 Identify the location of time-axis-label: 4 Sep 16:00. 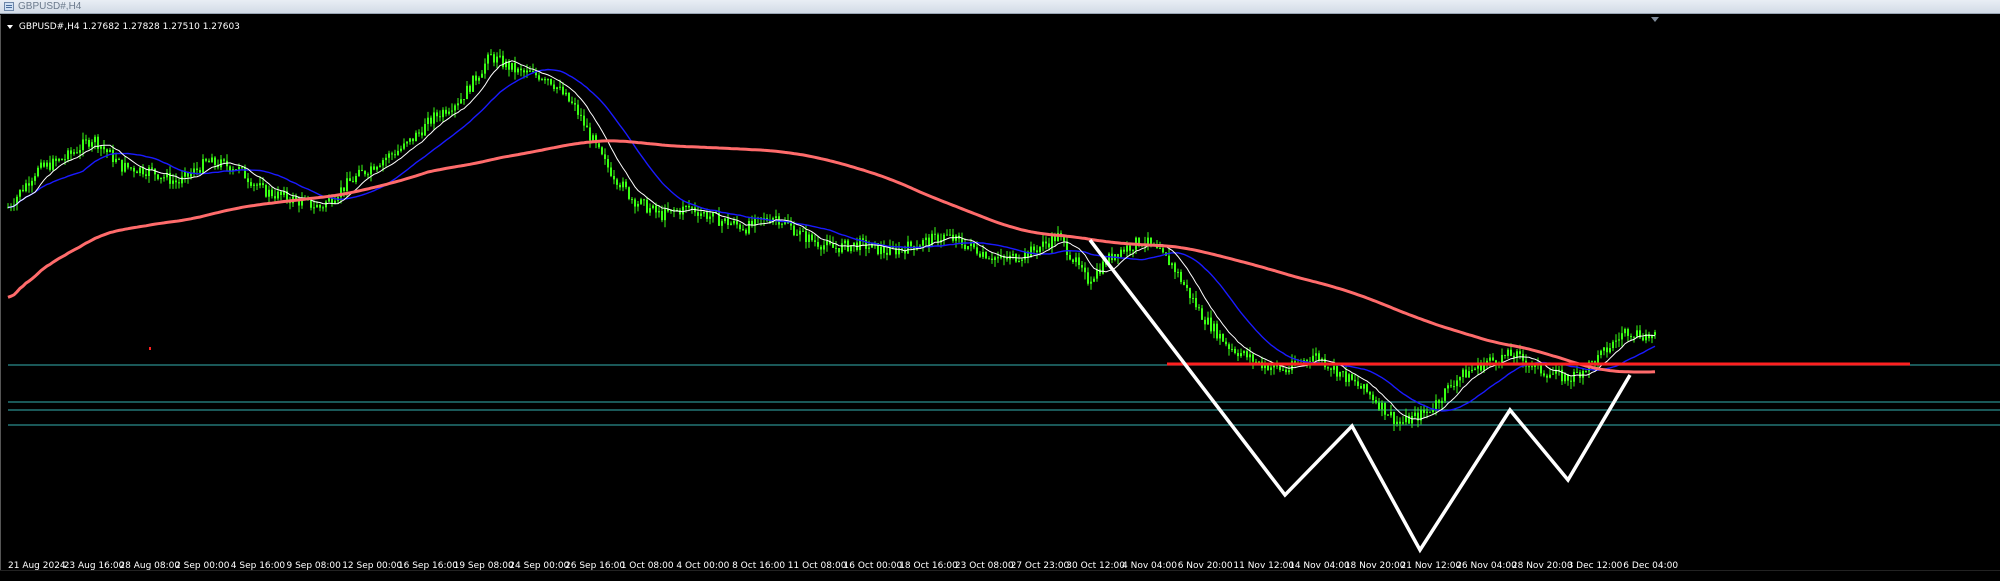
(258, 566).